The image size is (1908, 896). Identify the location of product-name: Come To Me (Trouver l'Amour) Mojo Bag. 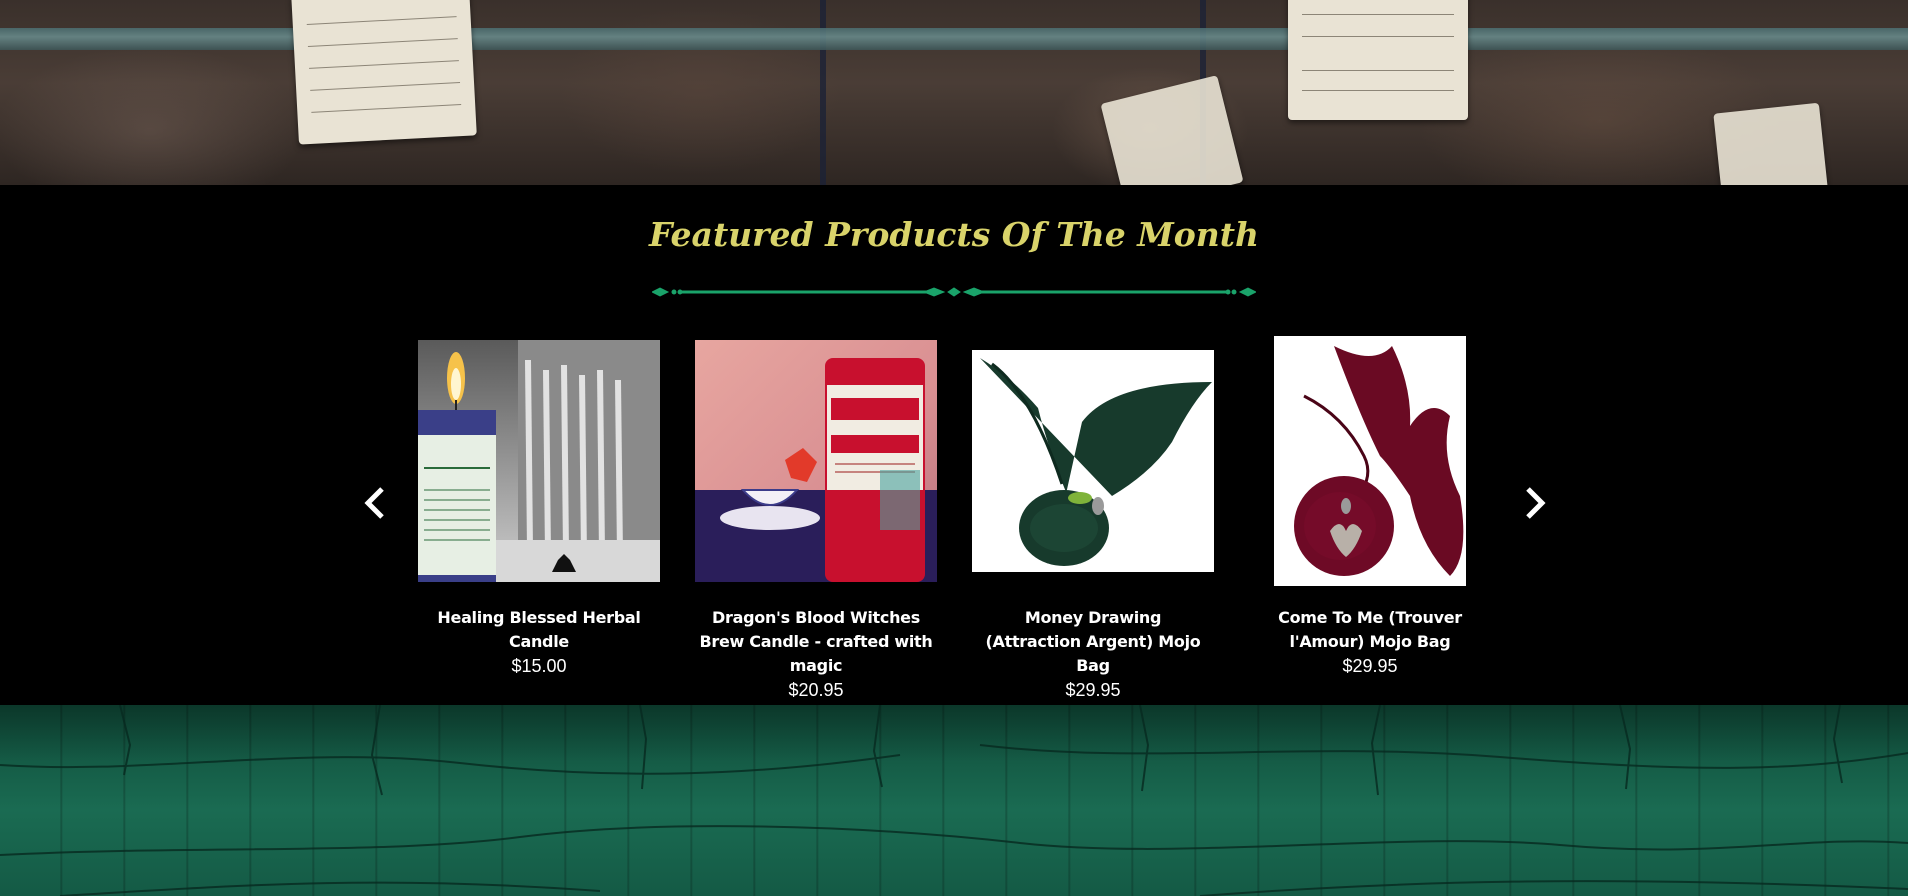
(1370, 630).